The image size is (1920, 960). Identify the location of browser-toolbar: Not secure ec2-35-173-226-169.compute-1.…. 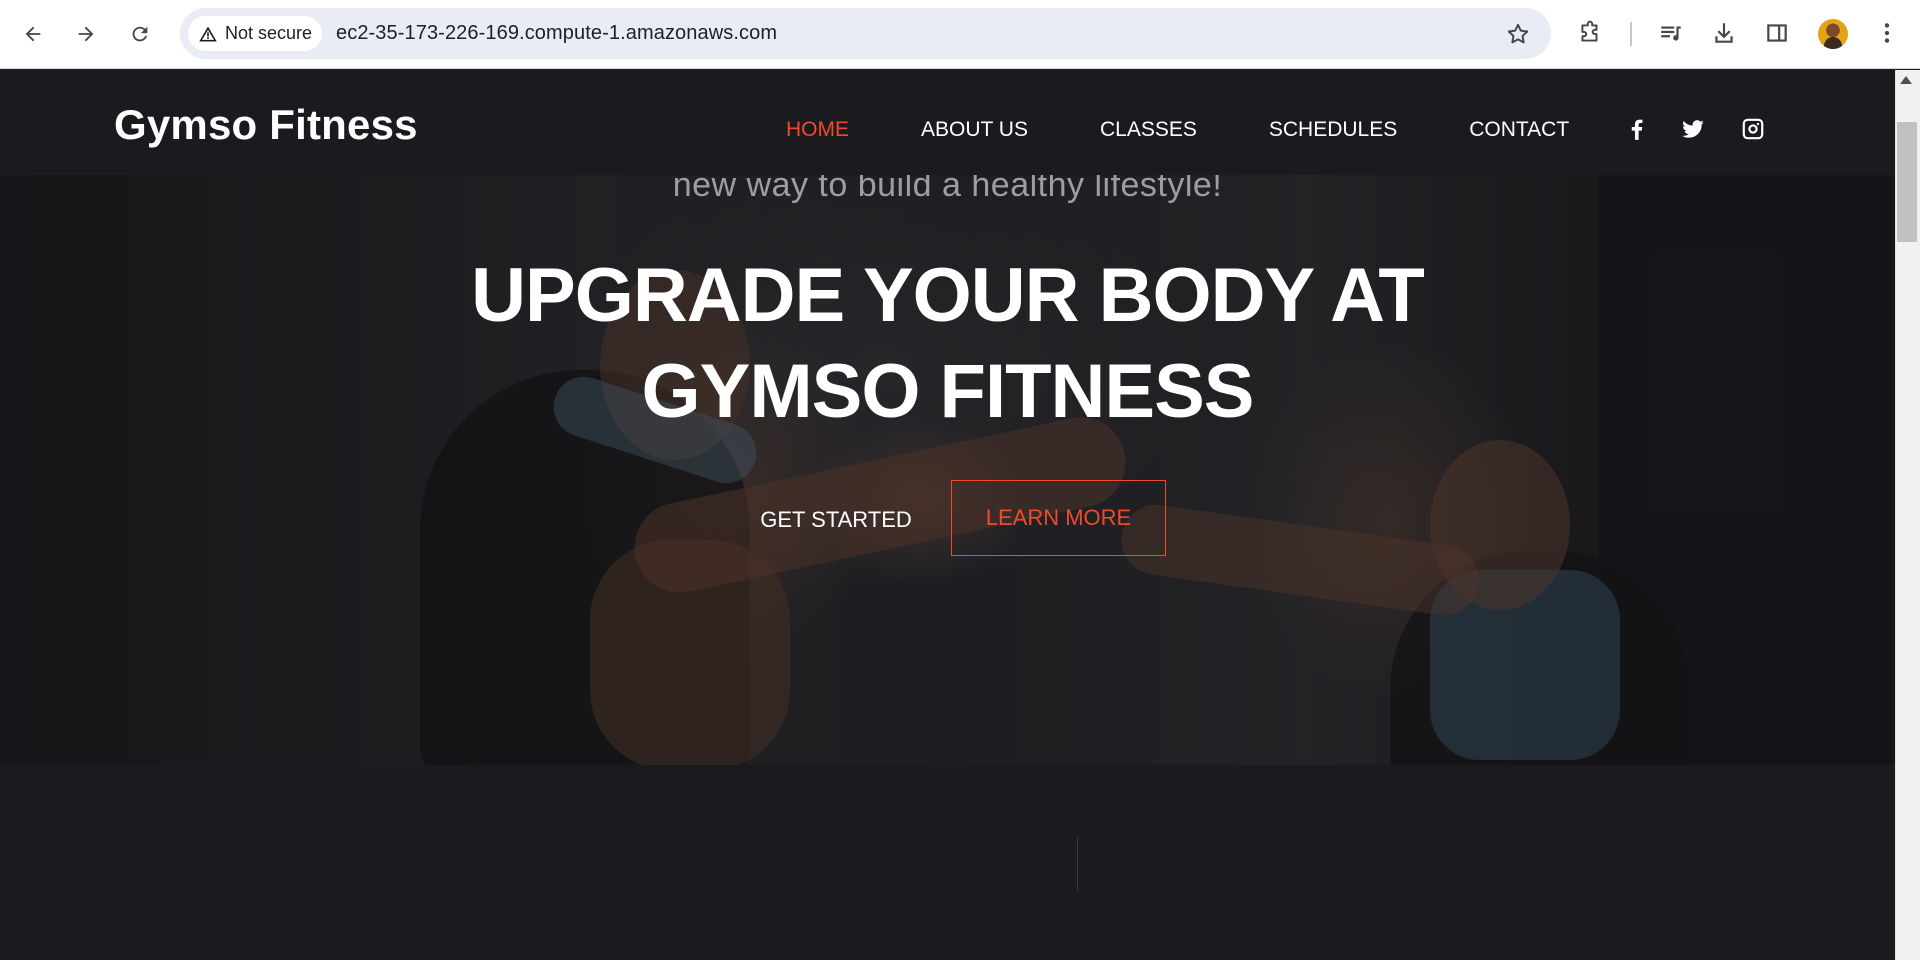
(960, 34).